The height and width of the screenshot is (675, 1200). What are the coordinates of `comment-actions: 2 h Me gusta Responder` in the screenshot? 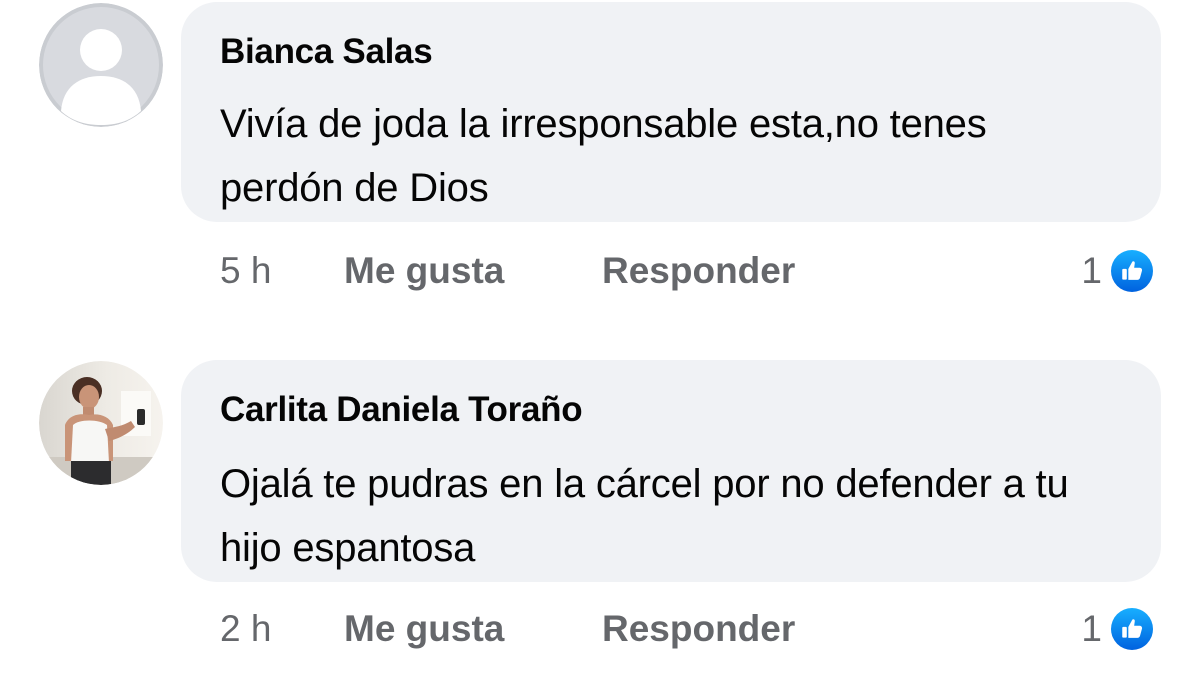 It's located at (507, 629).